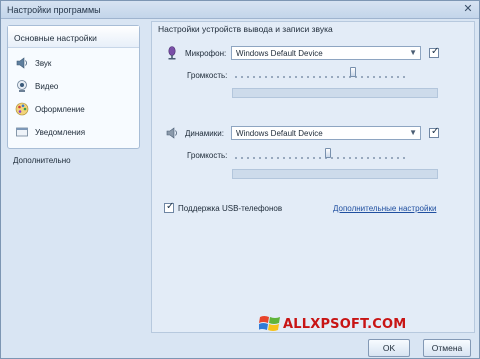  I want to click on microphone-volume-slider, so click(321, 77).